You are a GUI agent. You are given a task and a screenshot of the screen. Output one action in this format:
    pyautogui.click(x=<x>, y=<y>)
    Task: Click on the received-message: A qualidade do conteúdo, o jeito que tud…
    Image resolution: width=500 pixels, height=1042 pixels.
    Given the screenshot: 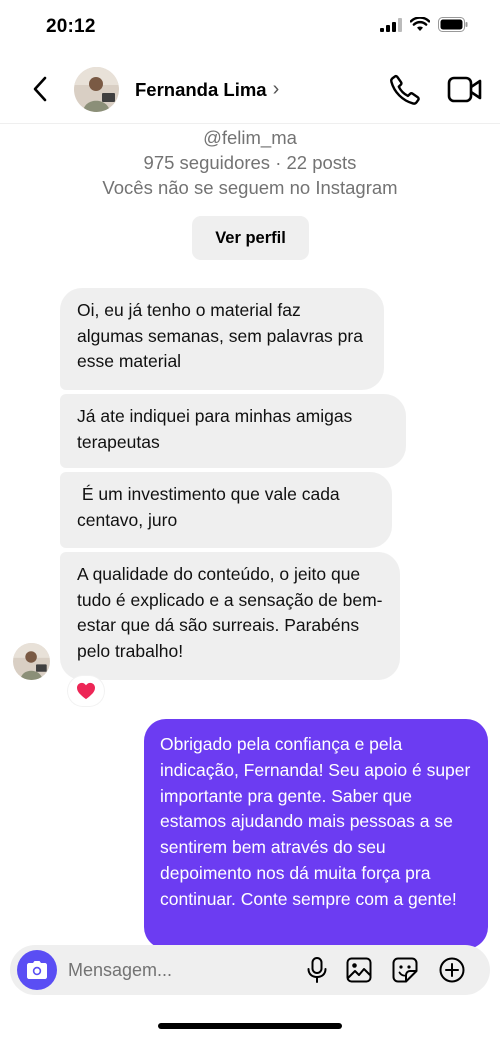 What is the action you would take?
    pyautogui.click(x=230, y=616)
    